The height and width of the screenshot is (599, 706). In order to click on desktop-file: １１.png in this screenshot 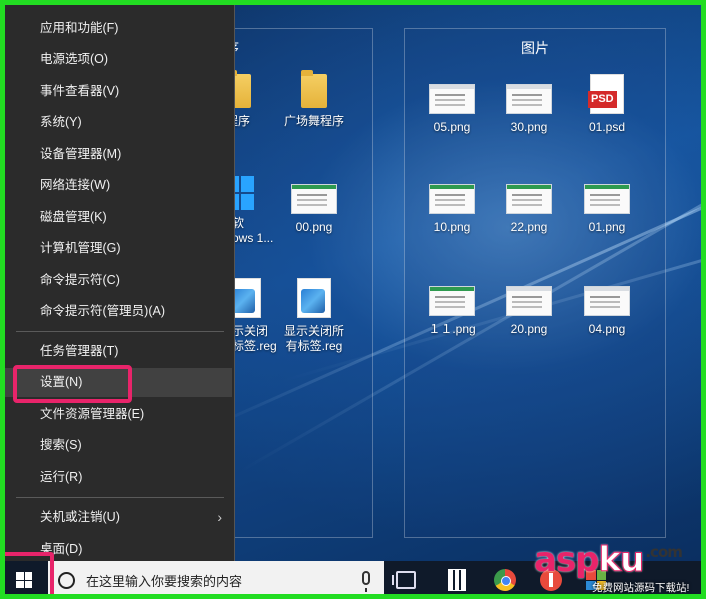, I will do `click(452, 309)`.